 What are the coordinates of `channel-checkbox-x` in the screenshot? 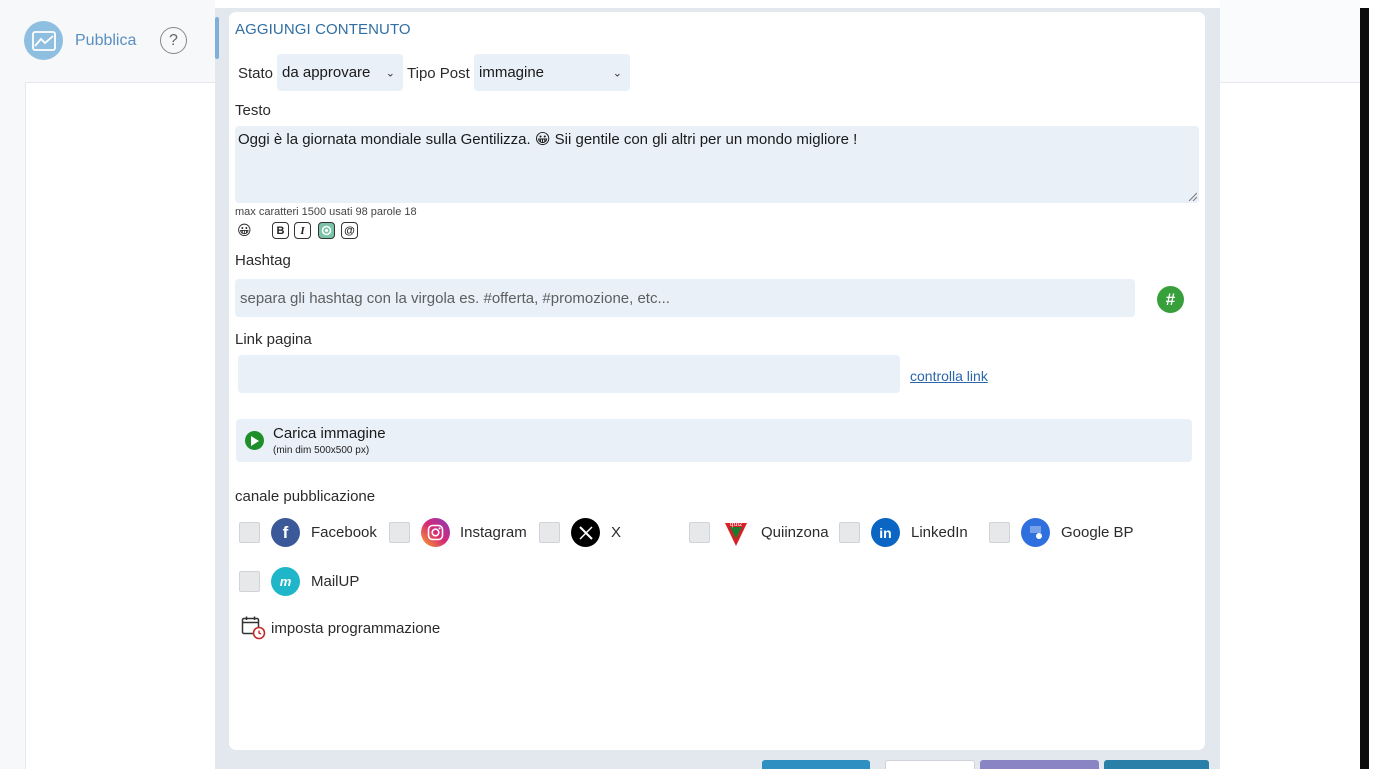 It's located at (549, 532).